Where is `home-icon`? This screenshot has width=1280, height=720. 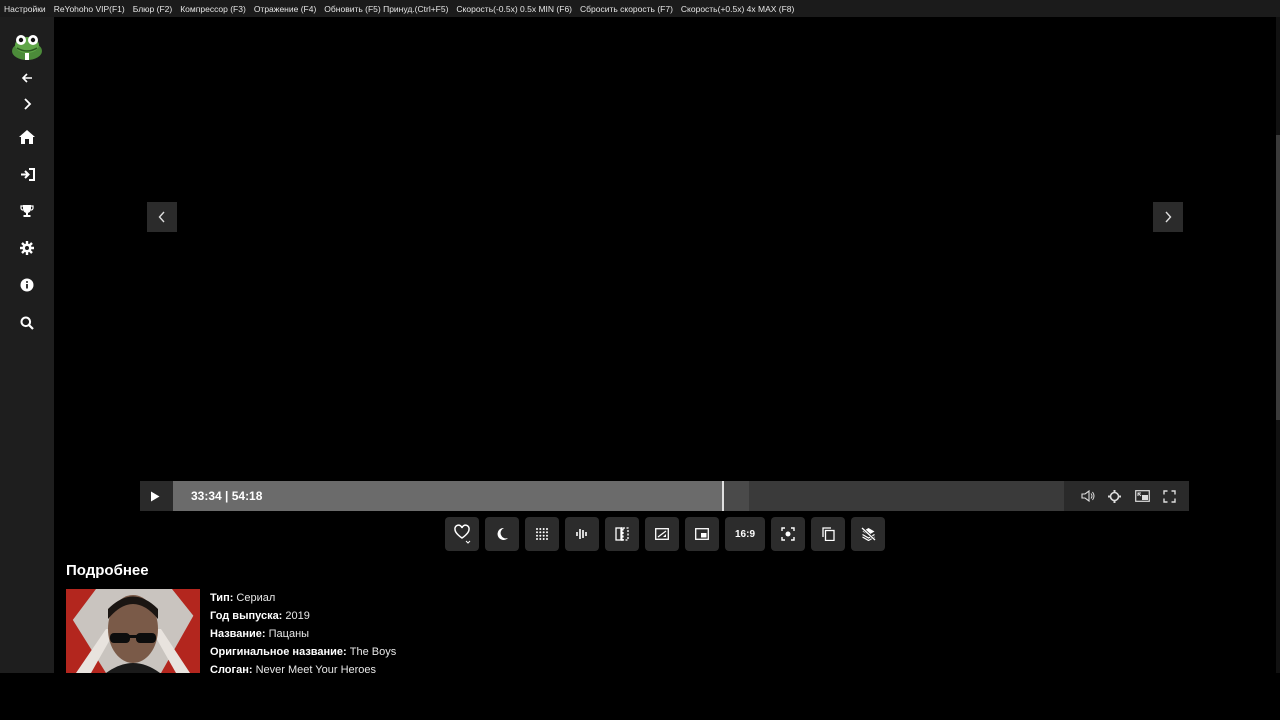
home-icon is located at coordinates (27, 137).